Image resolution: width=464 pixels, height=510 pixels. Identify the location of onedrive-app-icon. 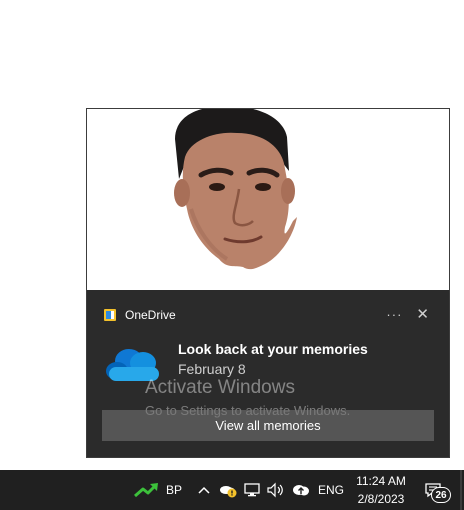
(110, 315).